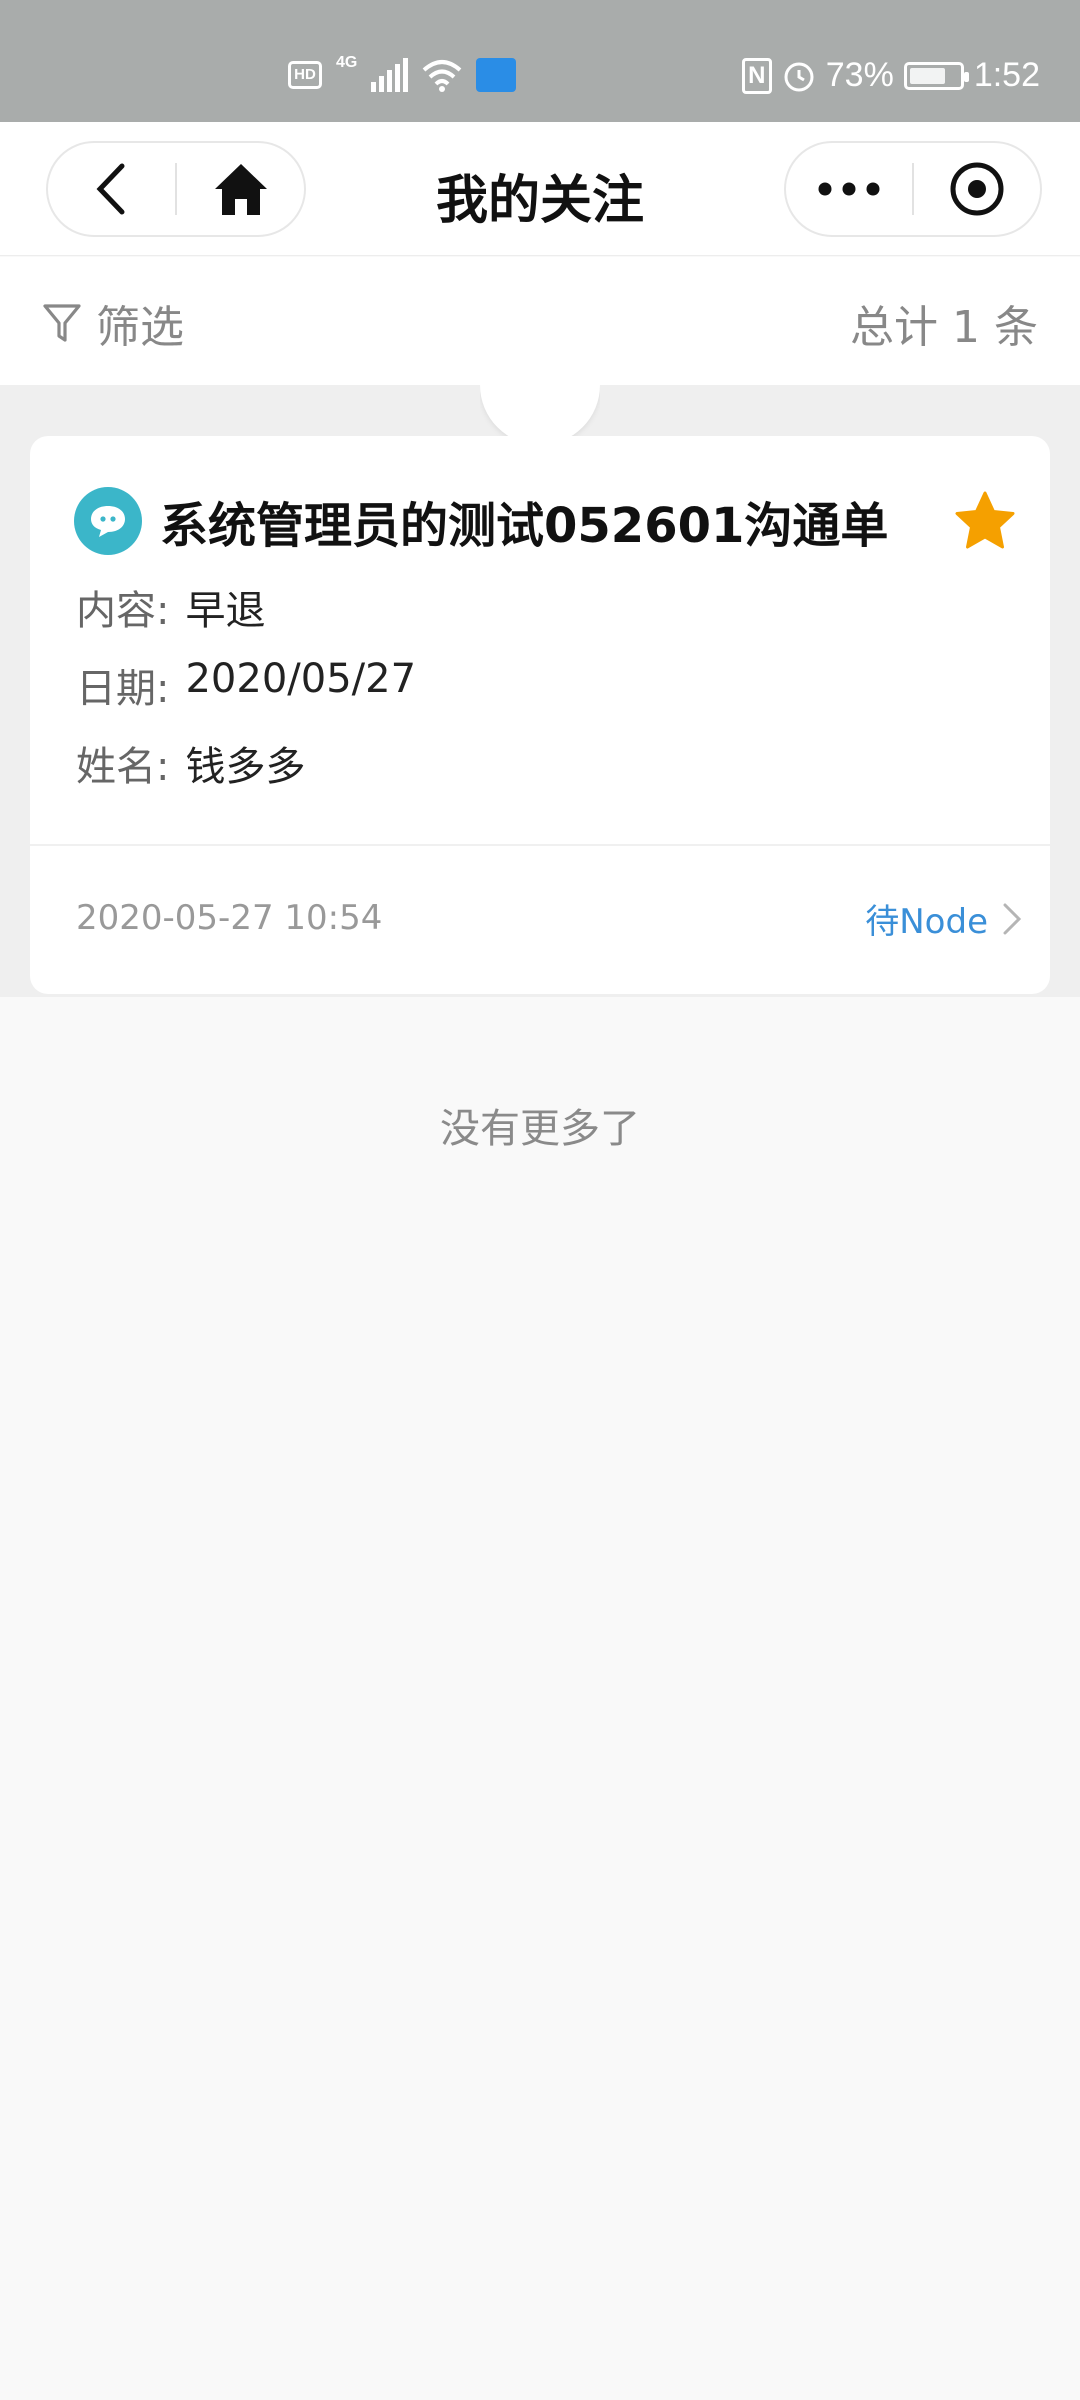 The image size is (1080, 2400). Describe the element at coordinates (926, 922) in the screenshot. I see `status-label: 待Node` at that location.